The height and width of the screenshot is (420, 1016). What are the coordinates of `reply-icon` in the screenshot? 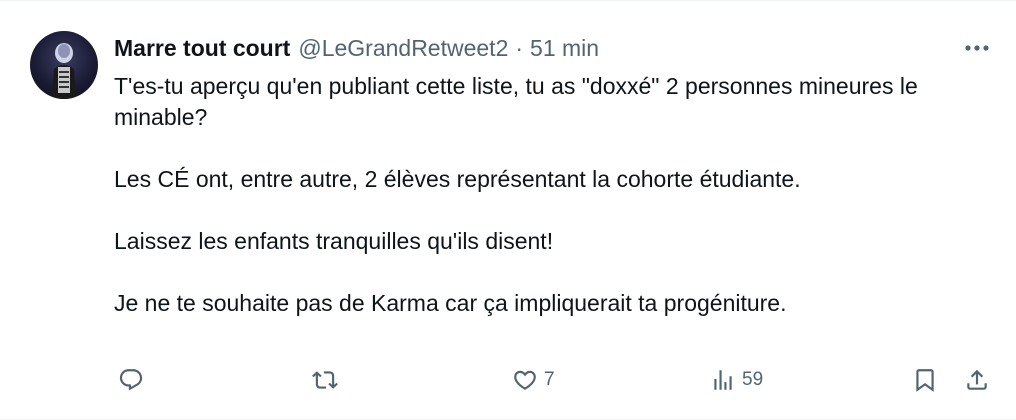 It's located at (131, 380).